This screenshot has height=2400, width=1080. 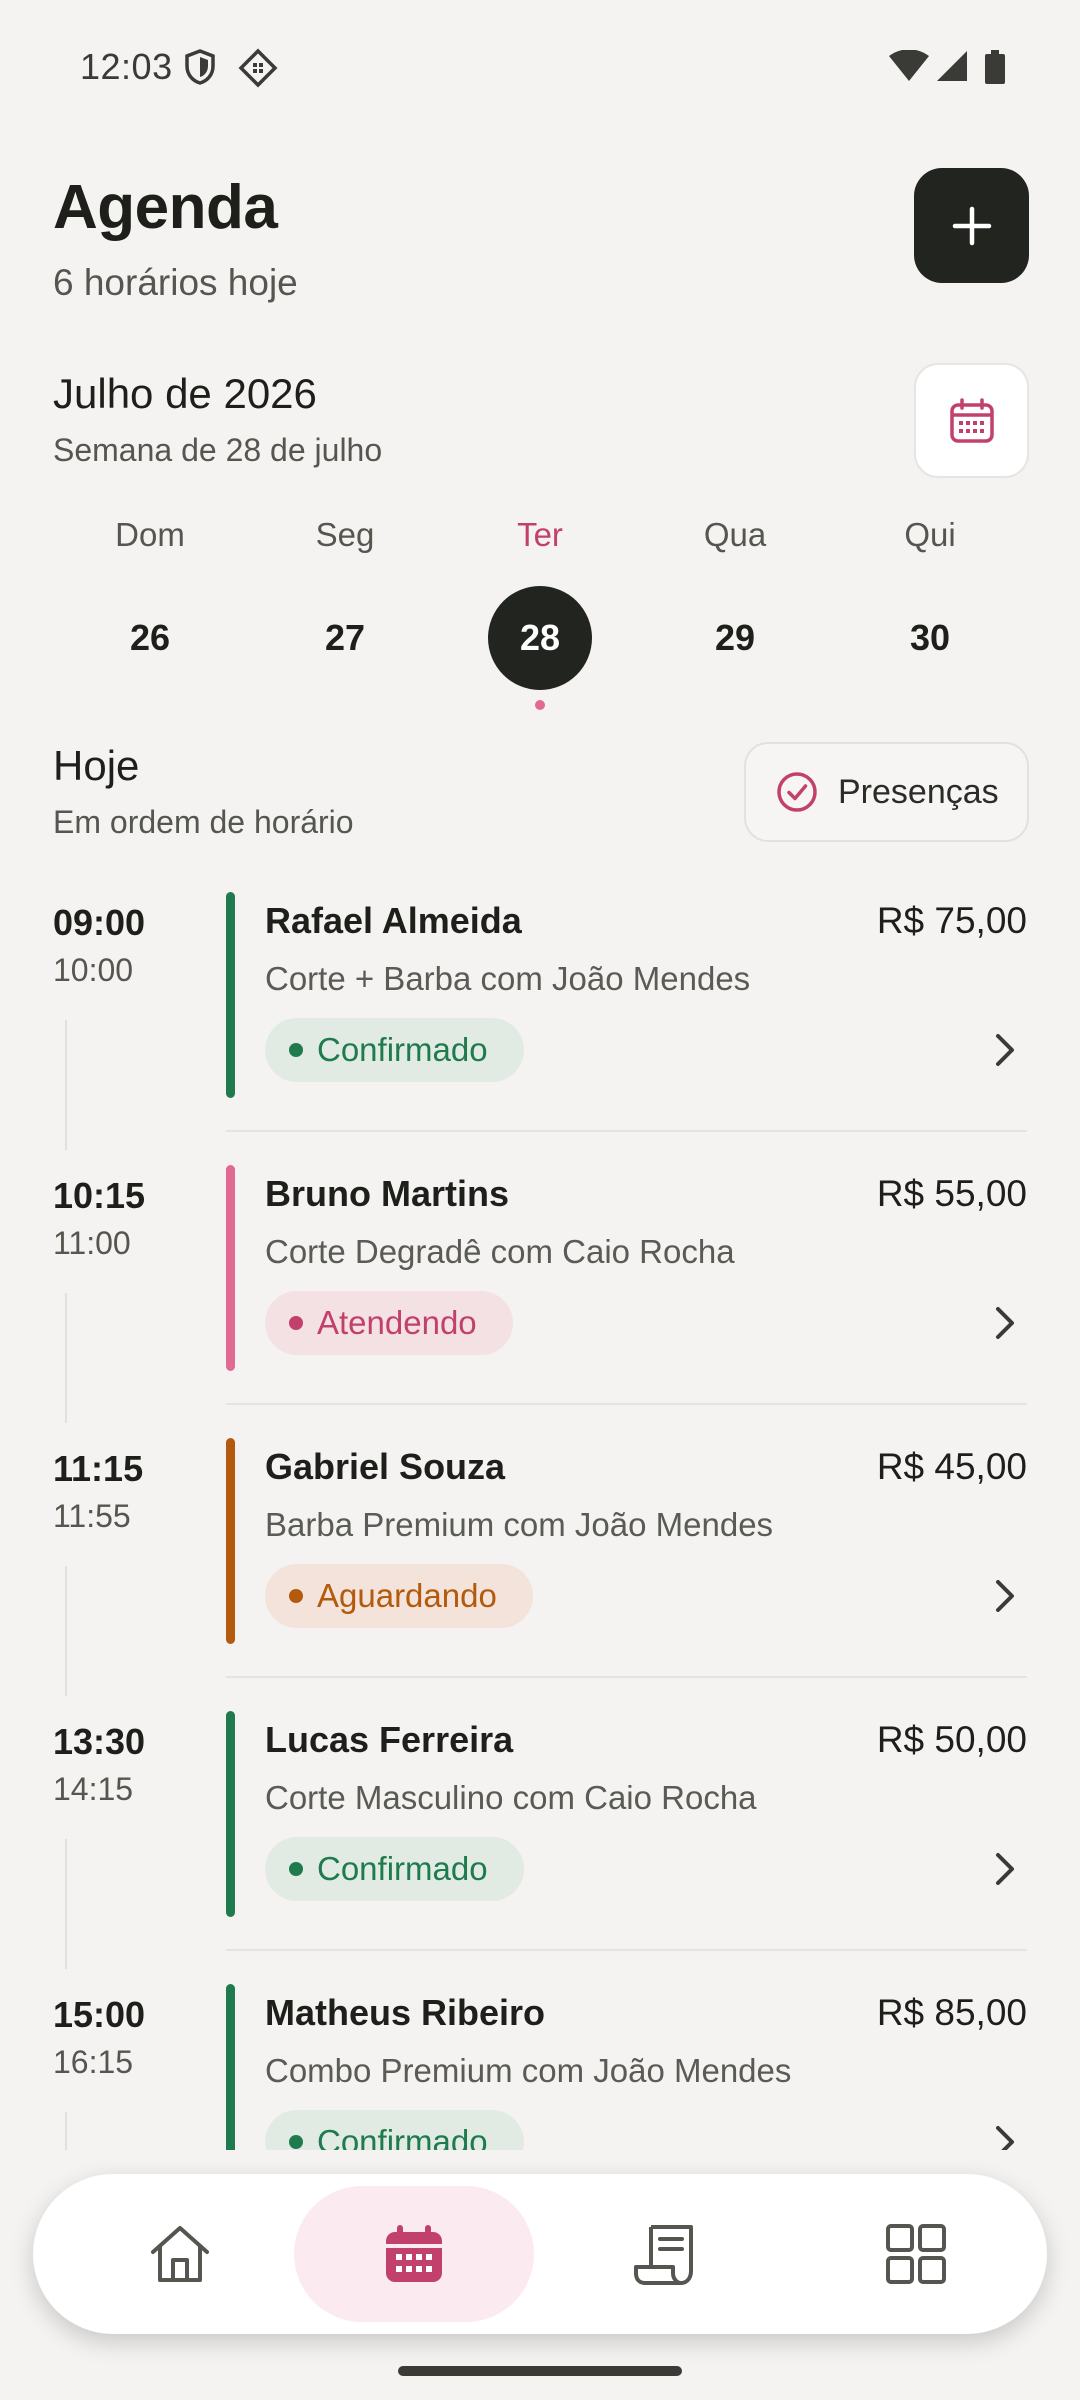 I want to click on add-appointment-button, so click(x=971, y=225).